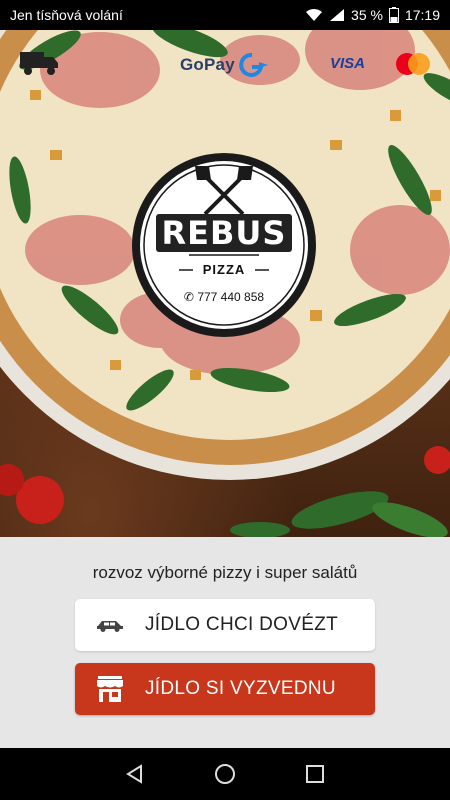  I want to click on back-icon, so click(135, 774).